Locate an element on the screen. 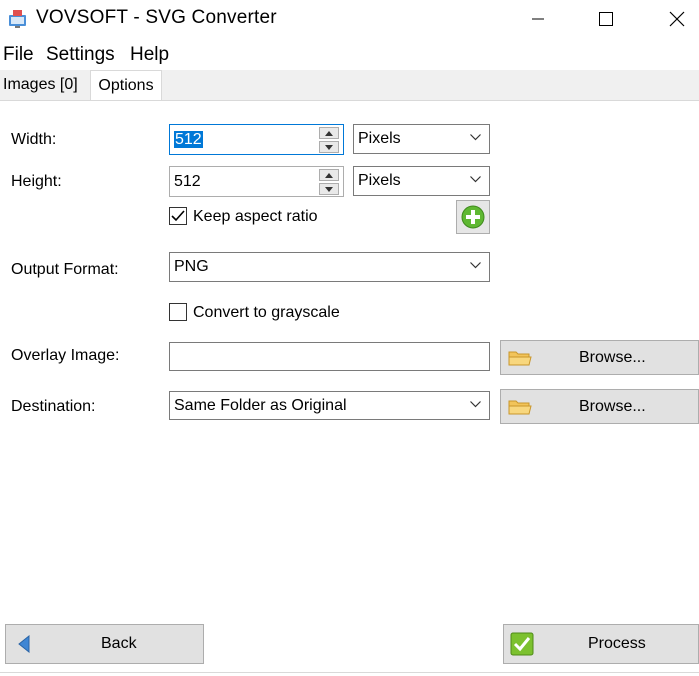 The height and width of the screenshot is (676, 699). width-label: Width: is located at coordinates (34, 139).